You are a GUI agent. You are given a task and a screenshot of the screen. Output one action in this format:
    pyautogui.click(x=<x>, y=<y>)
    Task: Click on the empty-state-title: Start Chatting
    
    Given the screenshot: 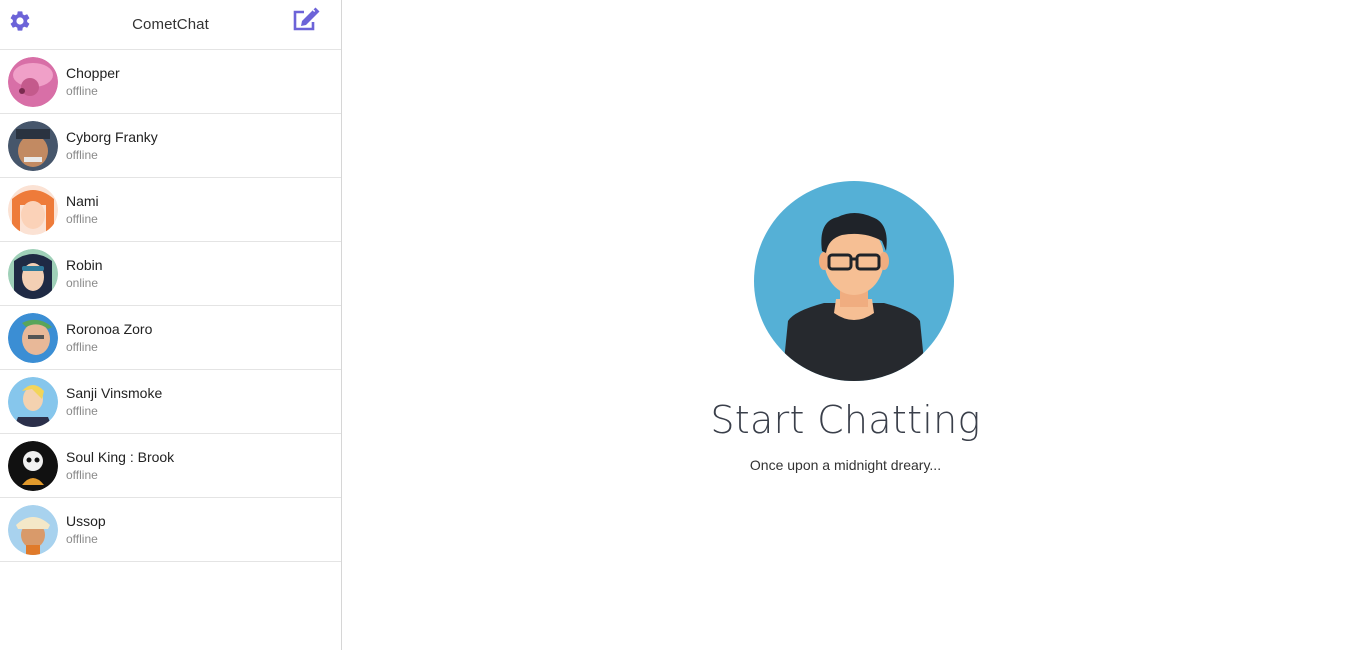 What is the action you would take?
    pyautogui.click(x=845, y=420)
    